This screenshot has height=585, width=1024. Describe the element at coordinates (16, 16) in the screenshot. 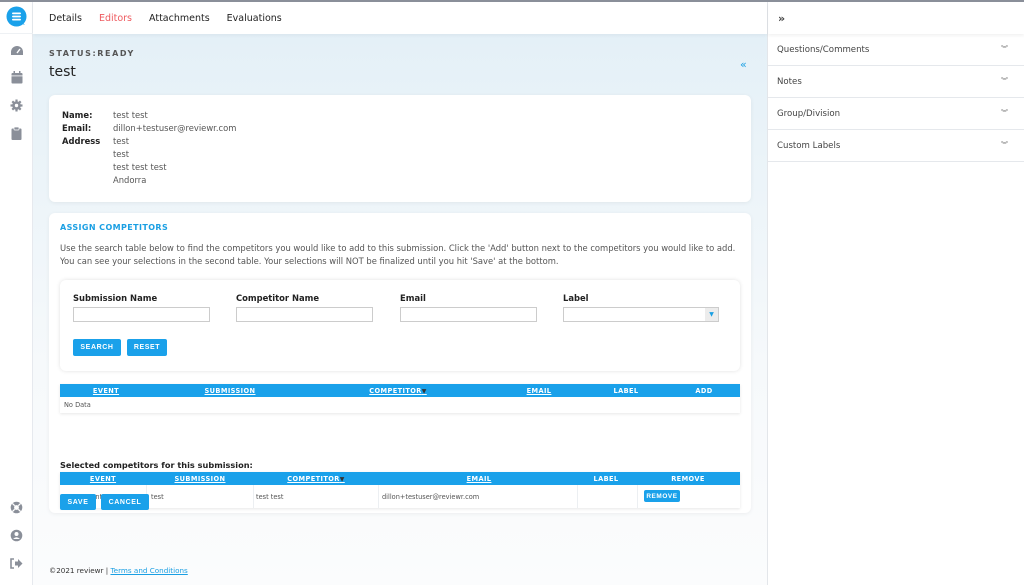

I see `logo-icon` at that location.